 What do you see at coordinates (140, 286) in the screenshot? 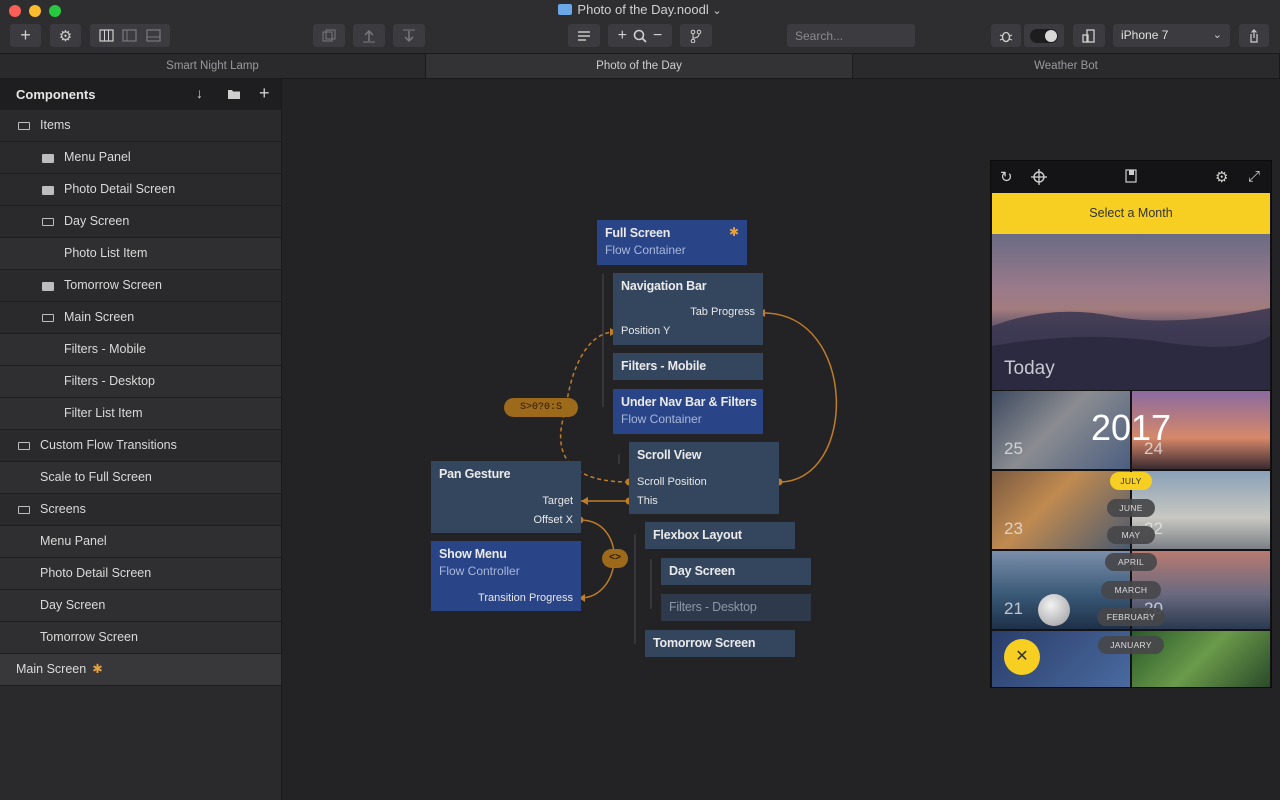
I see `tree-folder-tomorrow-screen: Tomorrow Screen` at bounding box center [140, 286].